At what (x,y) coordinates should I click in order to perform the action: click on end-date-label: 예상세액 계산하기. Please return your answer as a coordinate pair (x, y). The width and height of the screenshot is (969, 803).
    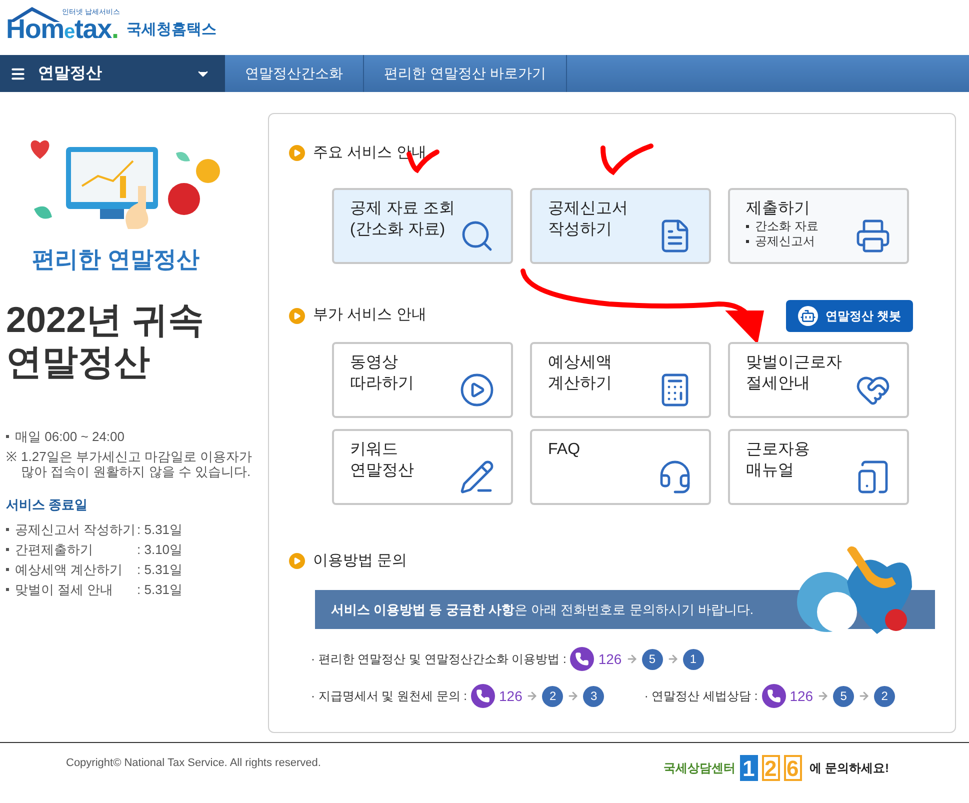
    Looking at the image, I should click on (69, 569).